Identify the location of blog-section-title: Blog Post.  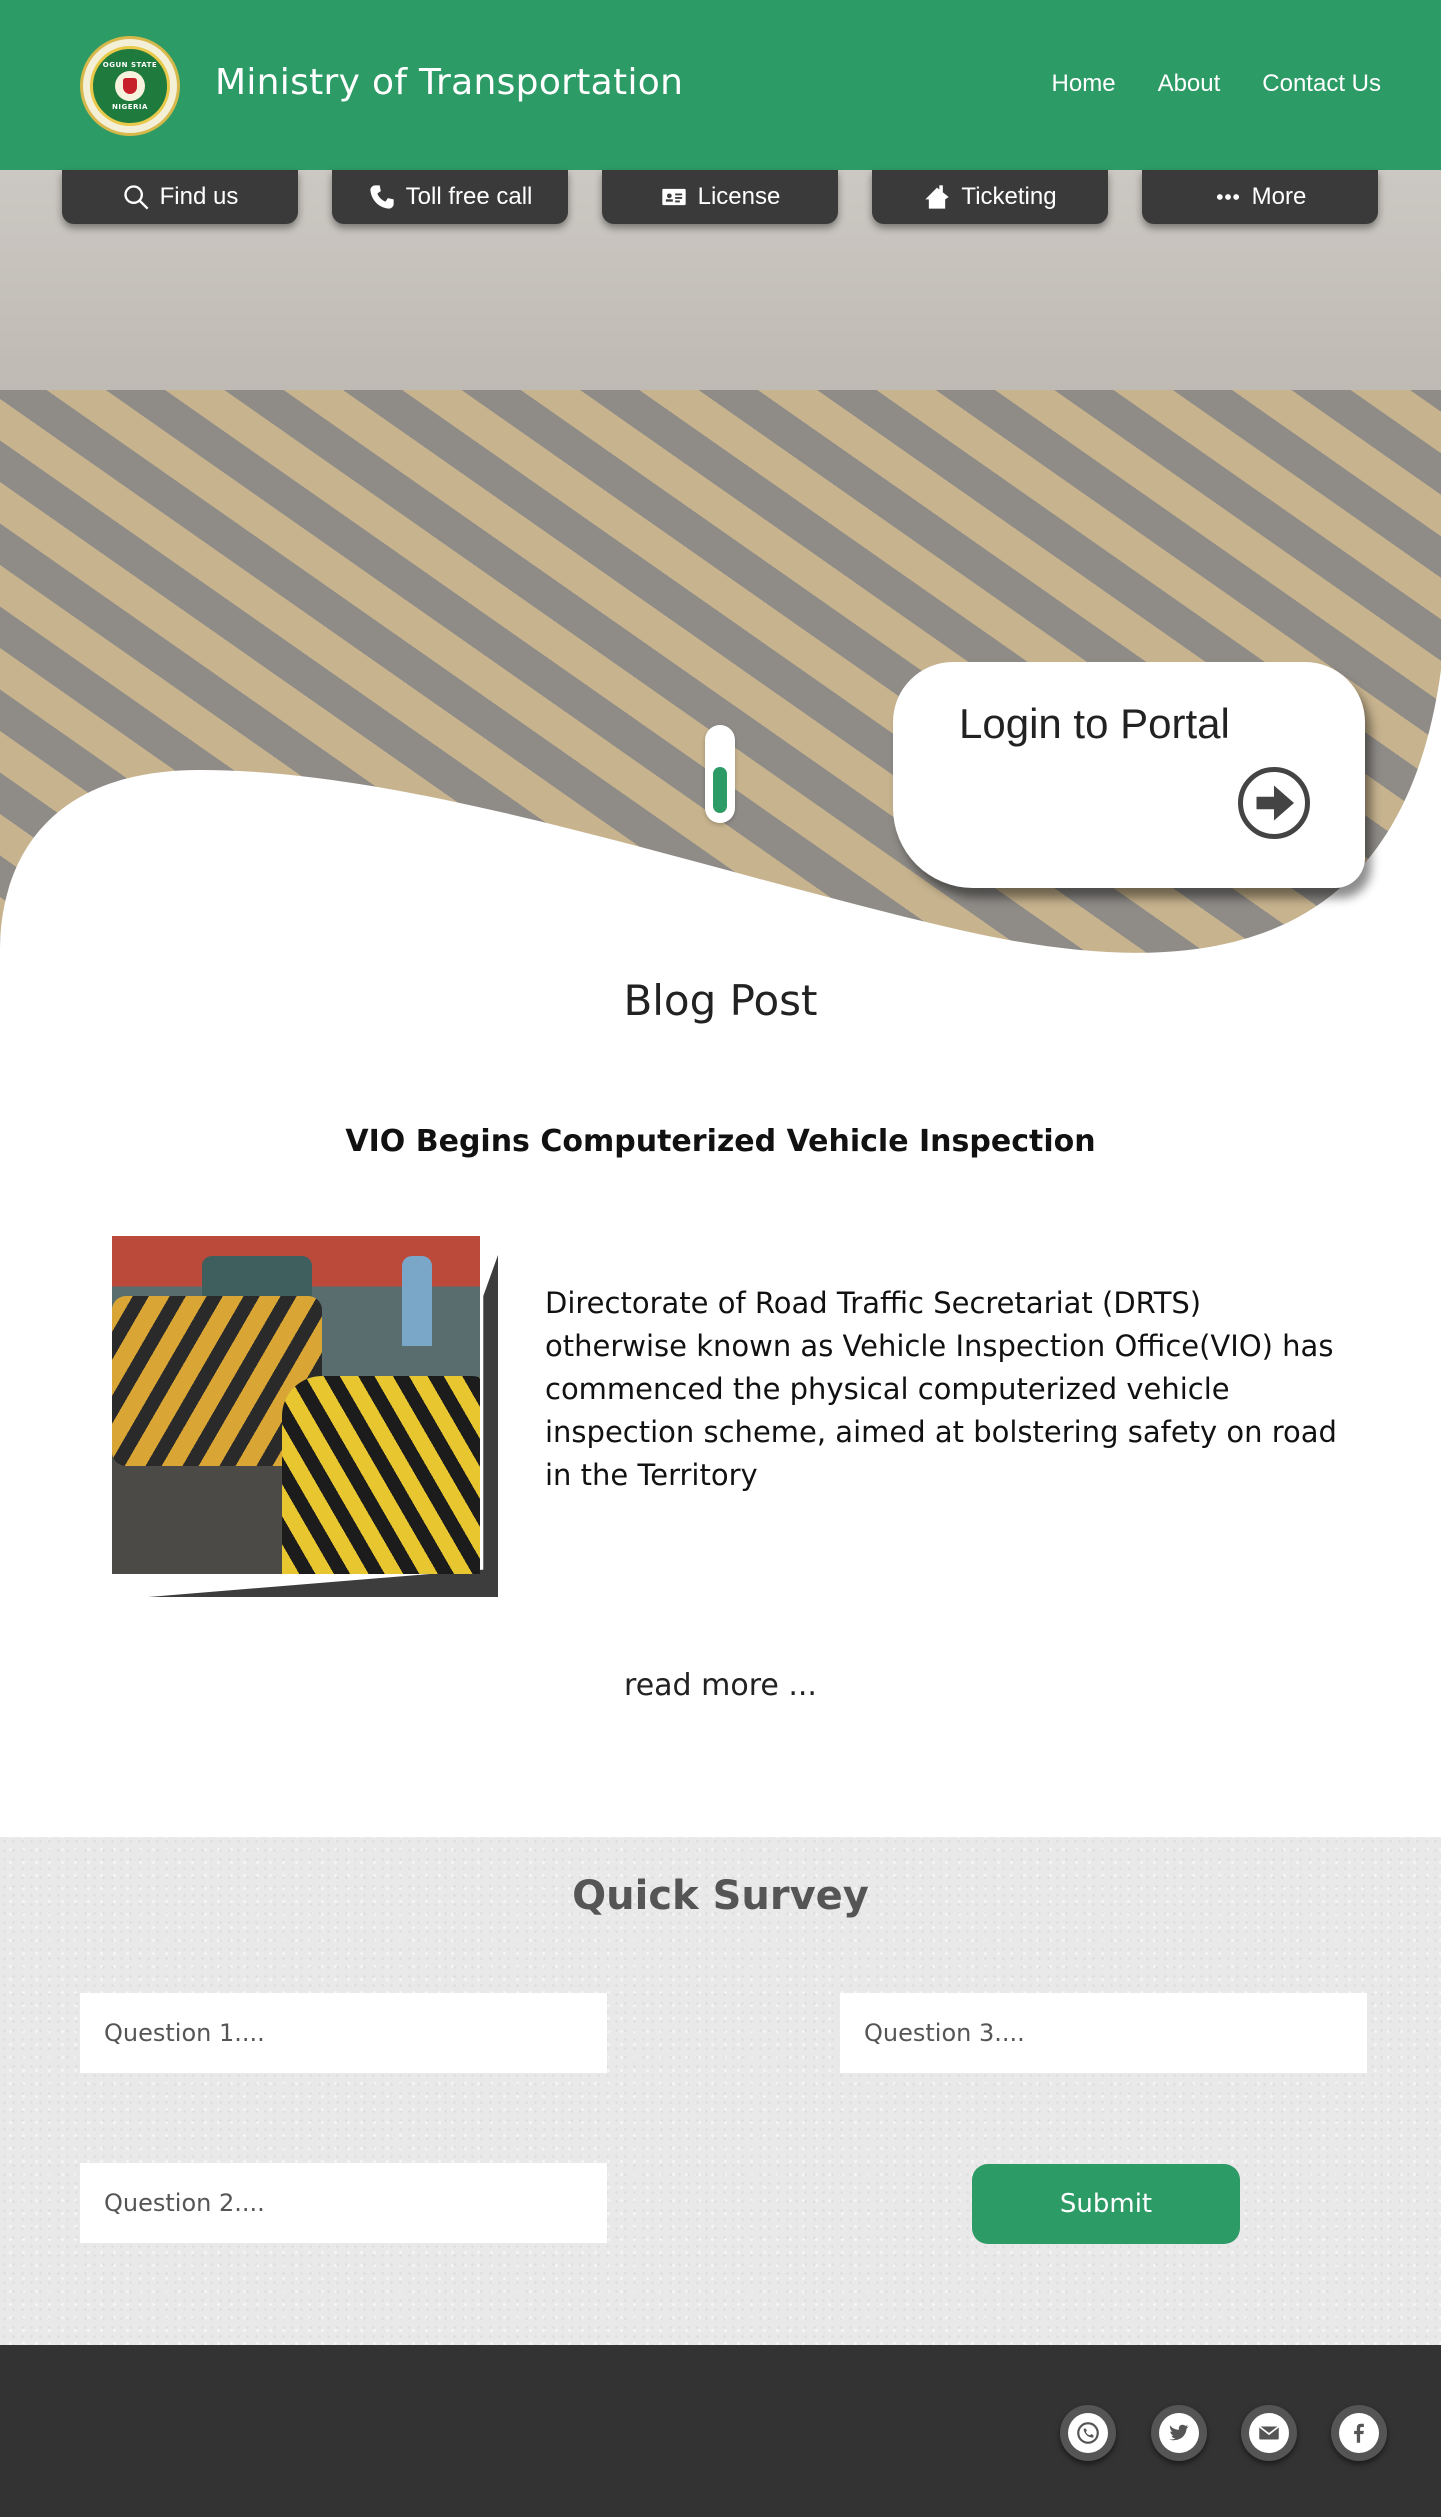
(720, 1000).